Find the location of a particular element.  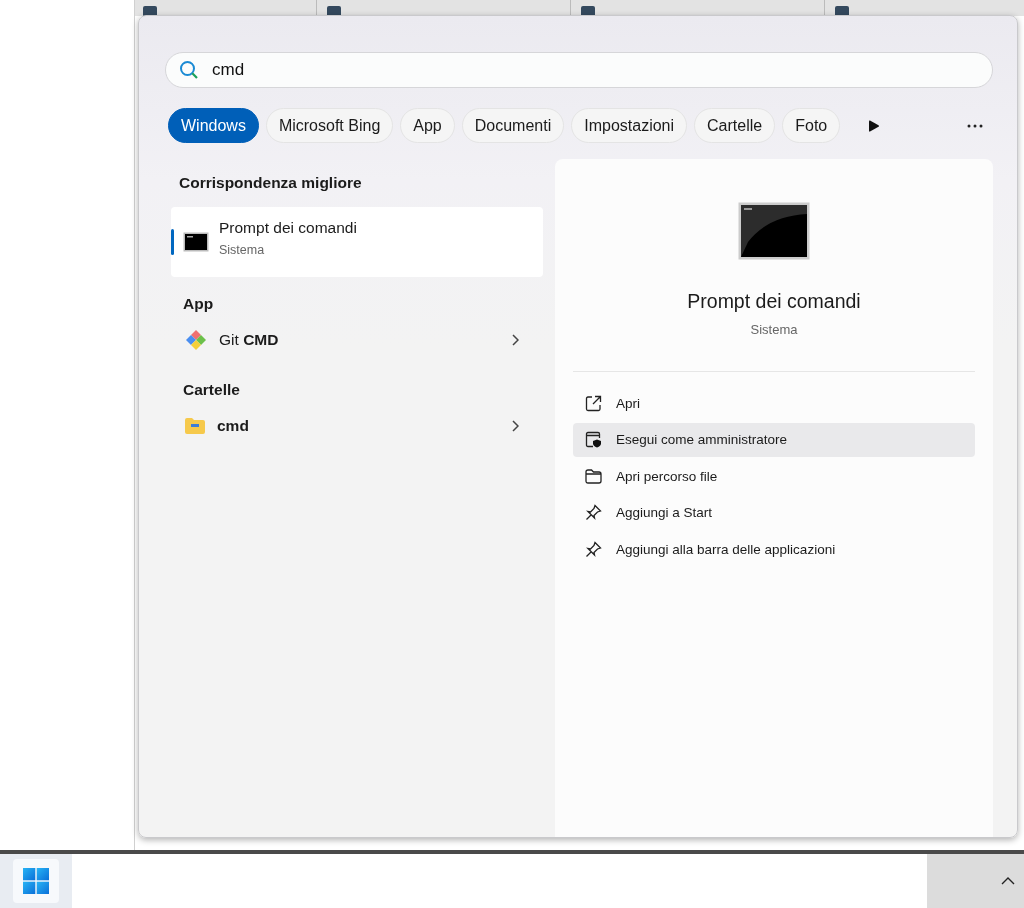

result-label: Git CMD is located at coordinates (359, 340).